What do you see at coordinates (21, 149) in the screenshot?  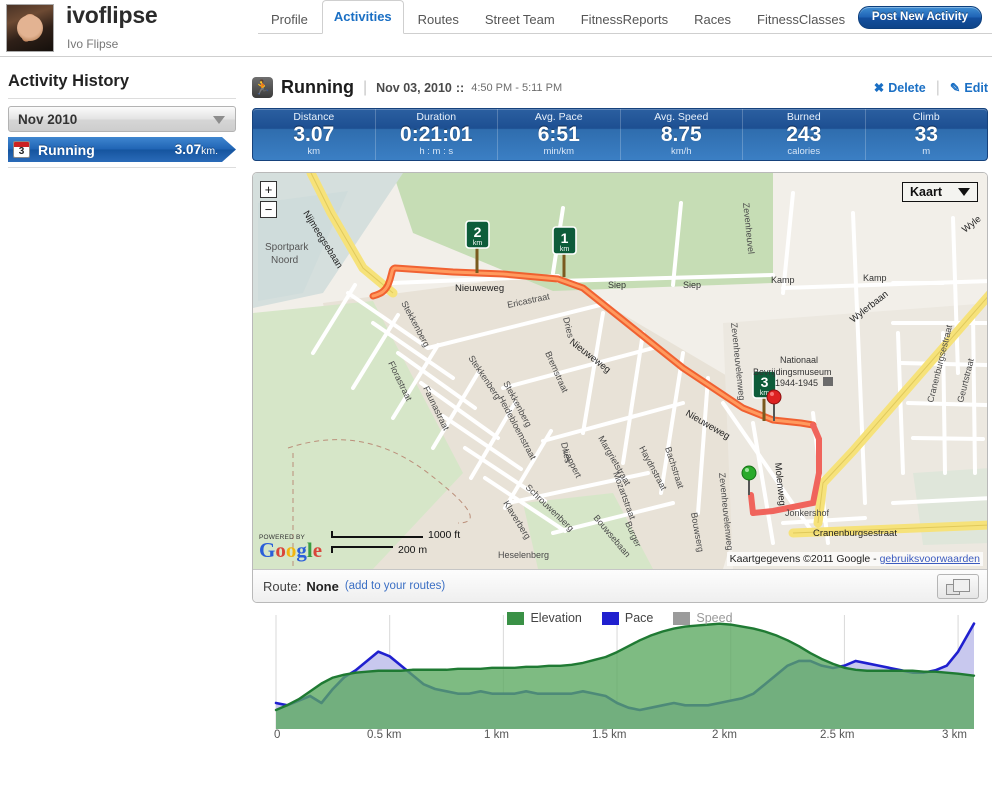 I see `calendar-icon: 3` at bounding box center [21, 149].